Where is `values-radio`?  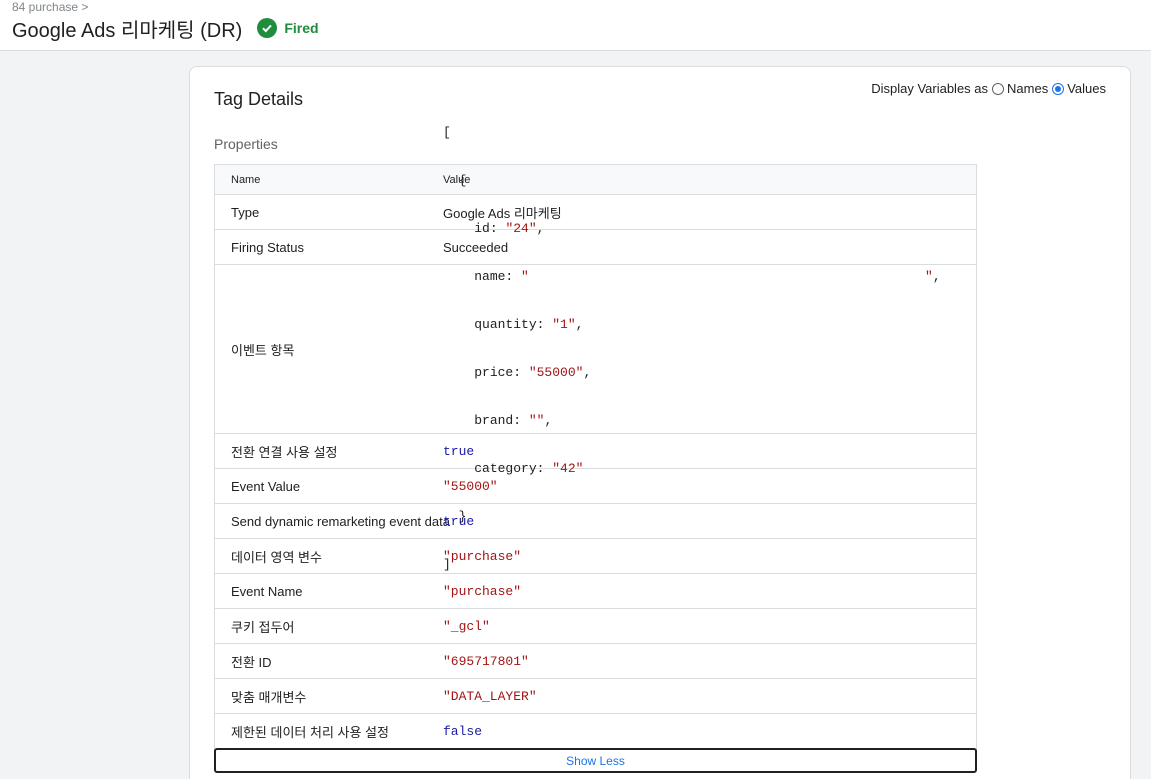 values-radio is located at coordinates (1058, 88).